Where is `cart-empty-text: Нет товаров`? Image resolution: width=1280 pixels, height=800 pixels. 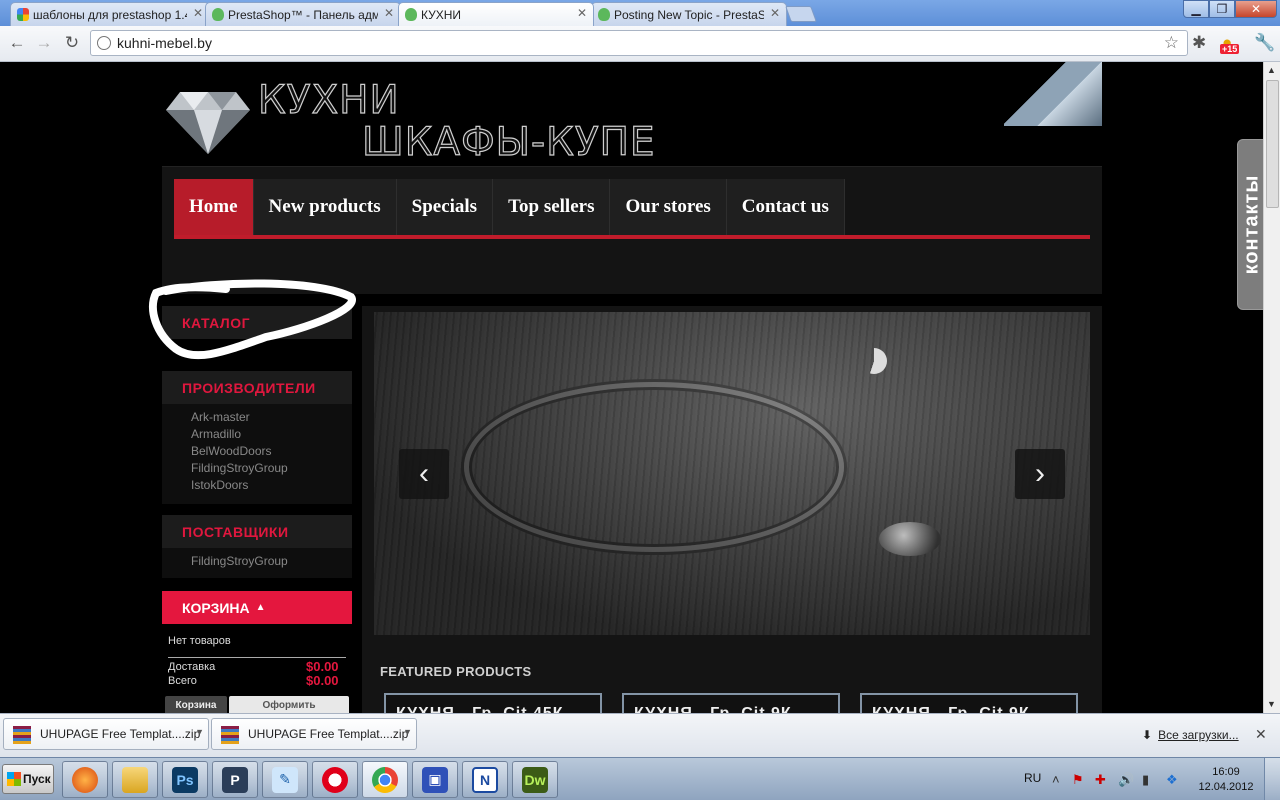
cart-empty-text: Нет товаров is located at coordinates (199, 641).